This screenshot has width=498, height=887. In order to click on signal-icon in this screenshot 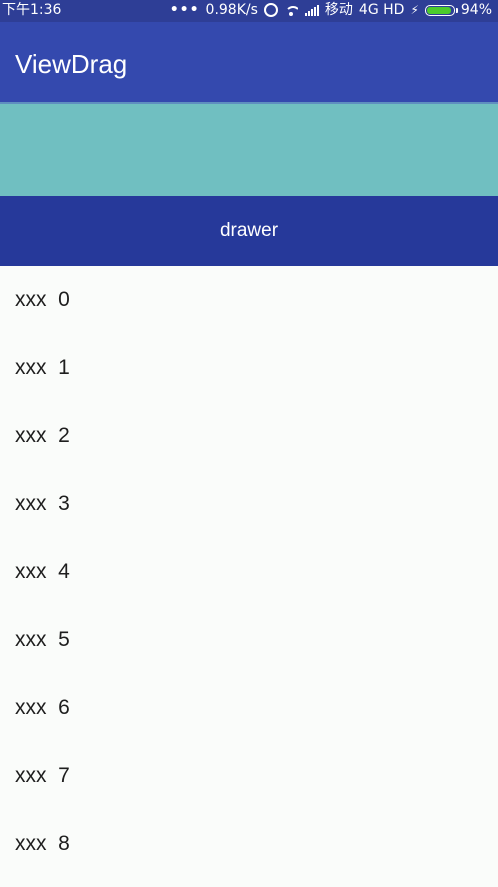, I will do `click(311, 10)`.